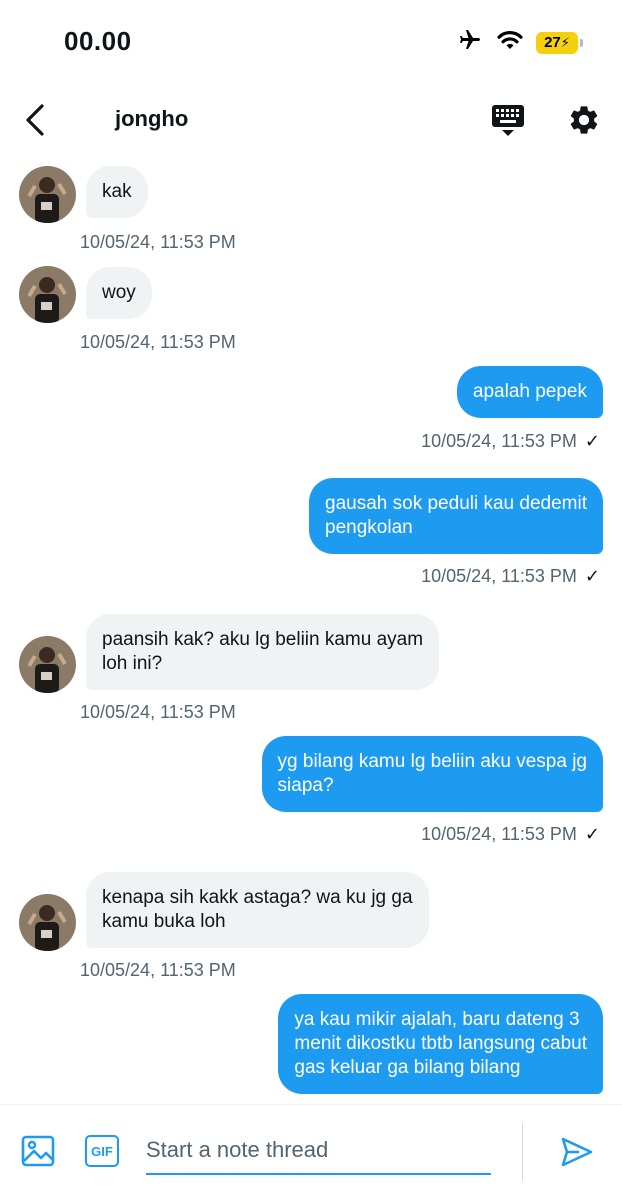 The height and width of the screenshot is (1200, 622). What do you see at coordinates (311, 42) in the screenshot?
I see `status-bar: 00.00 27 ⚡` at bounding box center [311, 42].